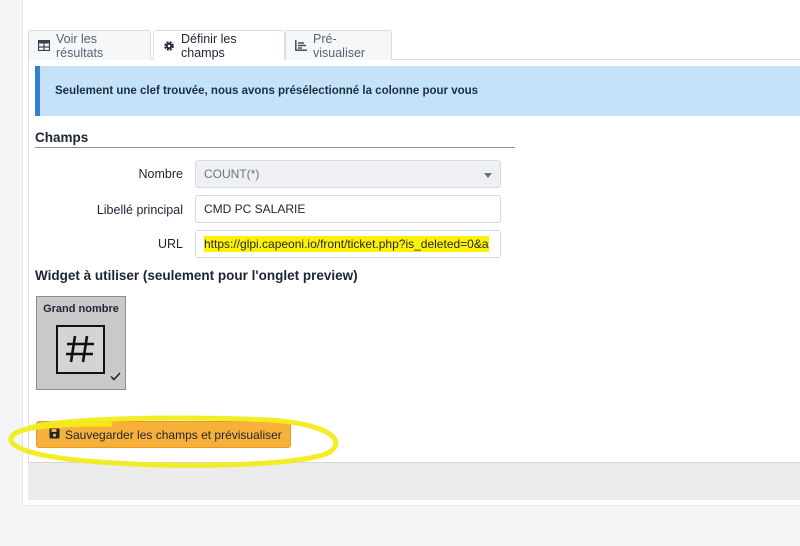  Describe the element at coordinates (139, 210) in the screenshot. I see `label-libelle-principal: Libellé principal` at that location.